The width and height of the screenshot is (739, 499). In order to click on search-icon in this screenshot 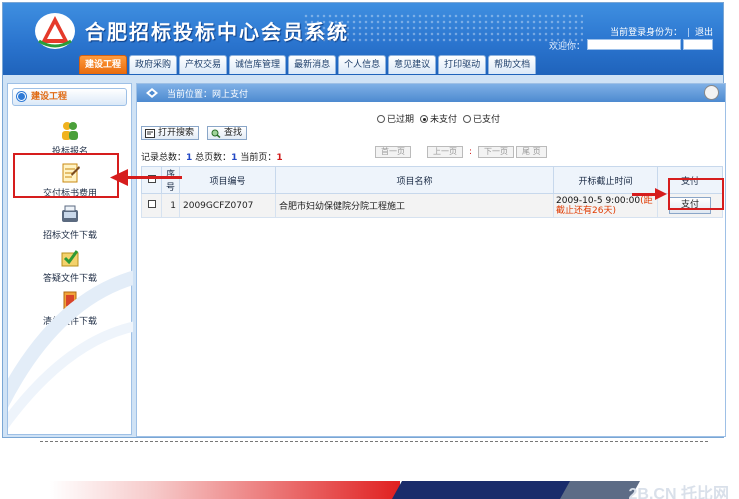, I will do `click(216, 133)`.